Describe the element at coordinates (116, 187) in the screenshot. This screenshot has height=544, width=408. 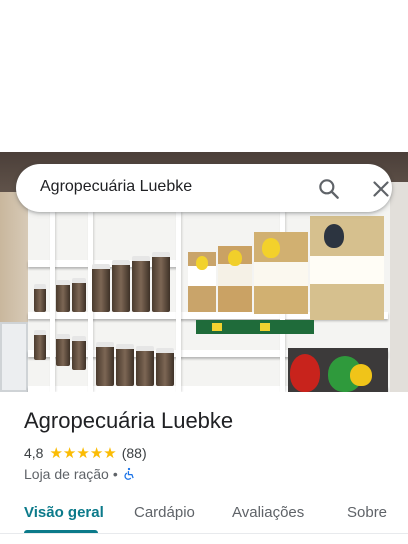
I see `search-input: Agropecuária Luebke` at that location.